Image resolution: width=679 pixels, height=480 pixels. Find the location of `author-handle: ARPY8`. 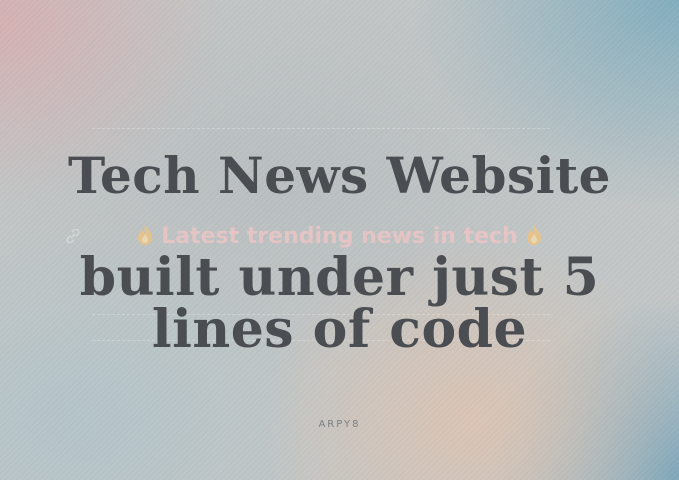

author-handle: ARPY8 is located at coordinates (339, 424).